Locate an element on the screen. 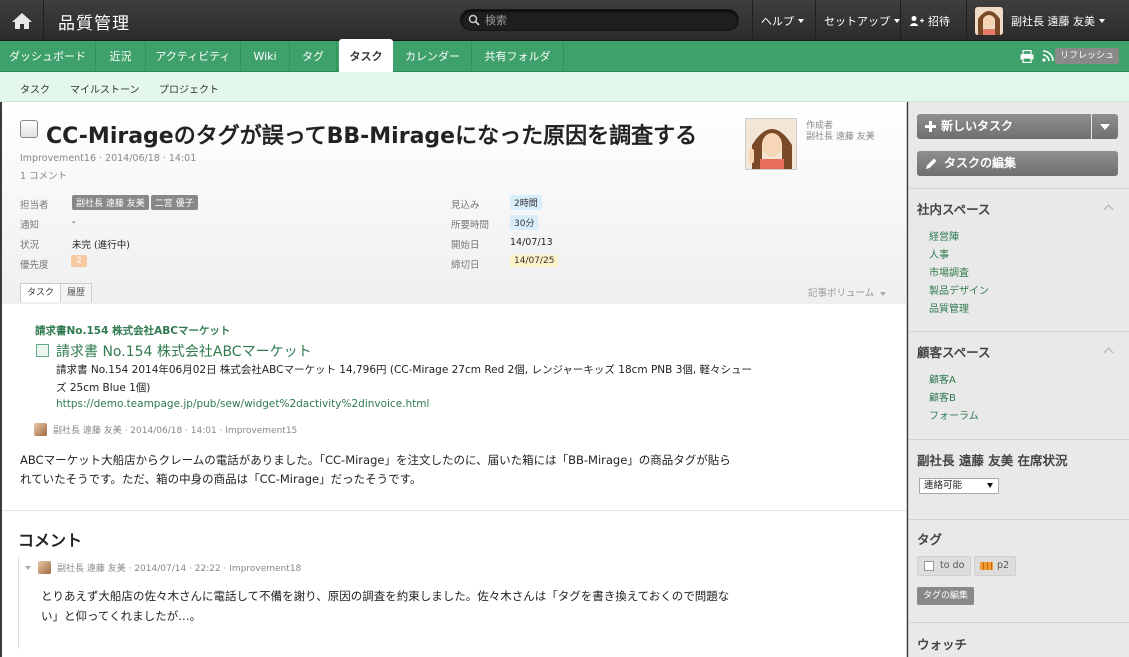 This screenshot has width=1129, height=657. tab-dashboard: ダッシュボード is located at coordinates (48, 56).